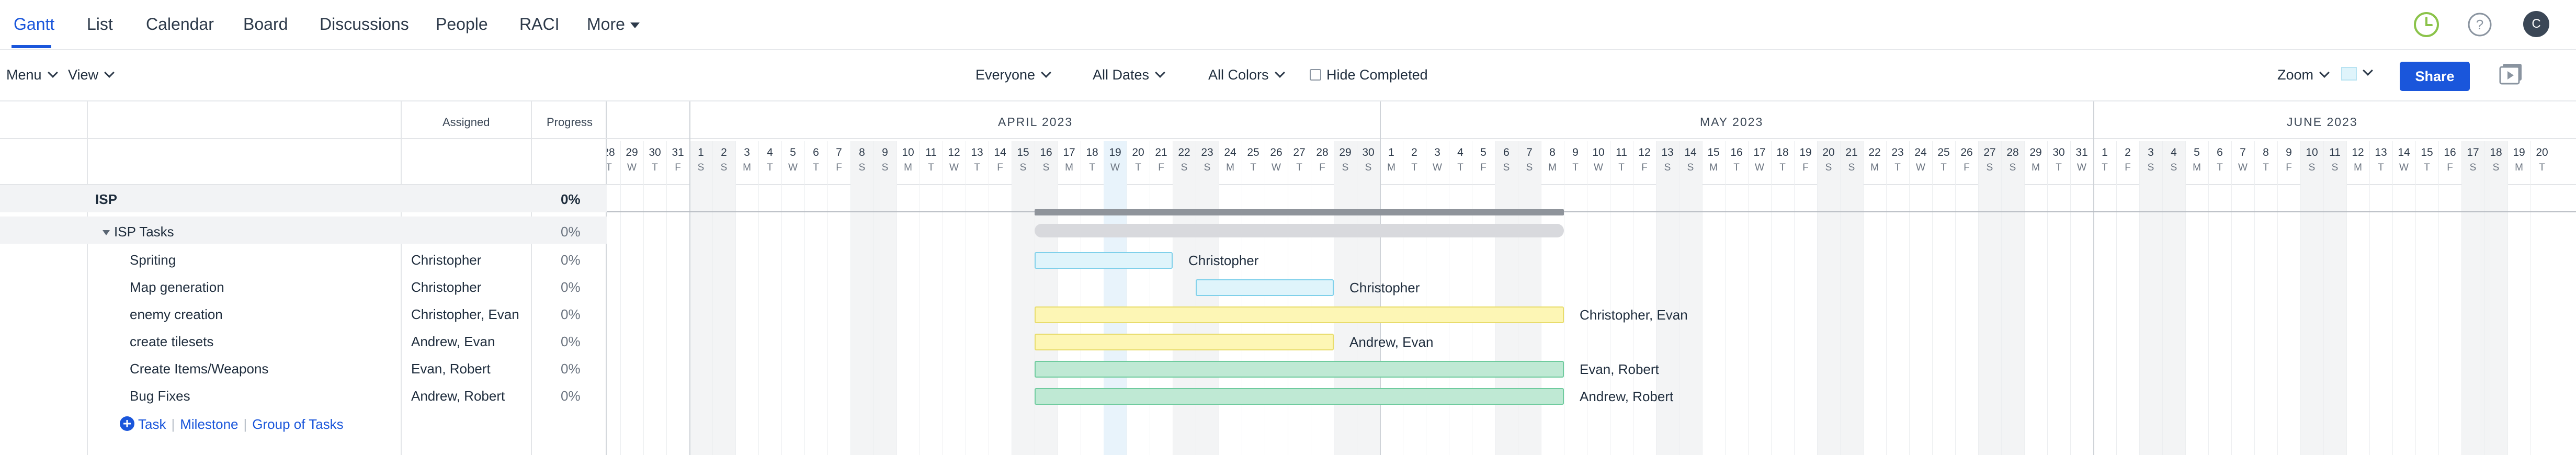 Image resolution: width=2576 pixels, height=455 pixels. I want to click on column-header-assigned: Assigned, so click(466, 122).